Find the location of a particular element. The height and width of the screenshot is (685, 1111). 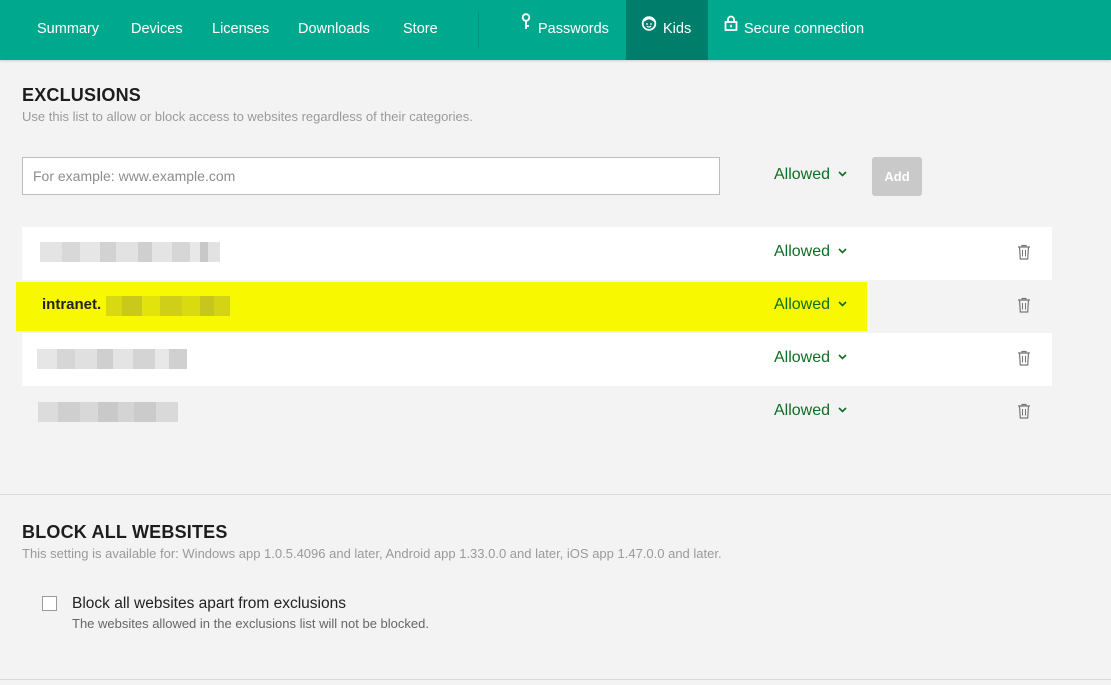

nav-licenses: Licenses is located at coordinates (240, 30).